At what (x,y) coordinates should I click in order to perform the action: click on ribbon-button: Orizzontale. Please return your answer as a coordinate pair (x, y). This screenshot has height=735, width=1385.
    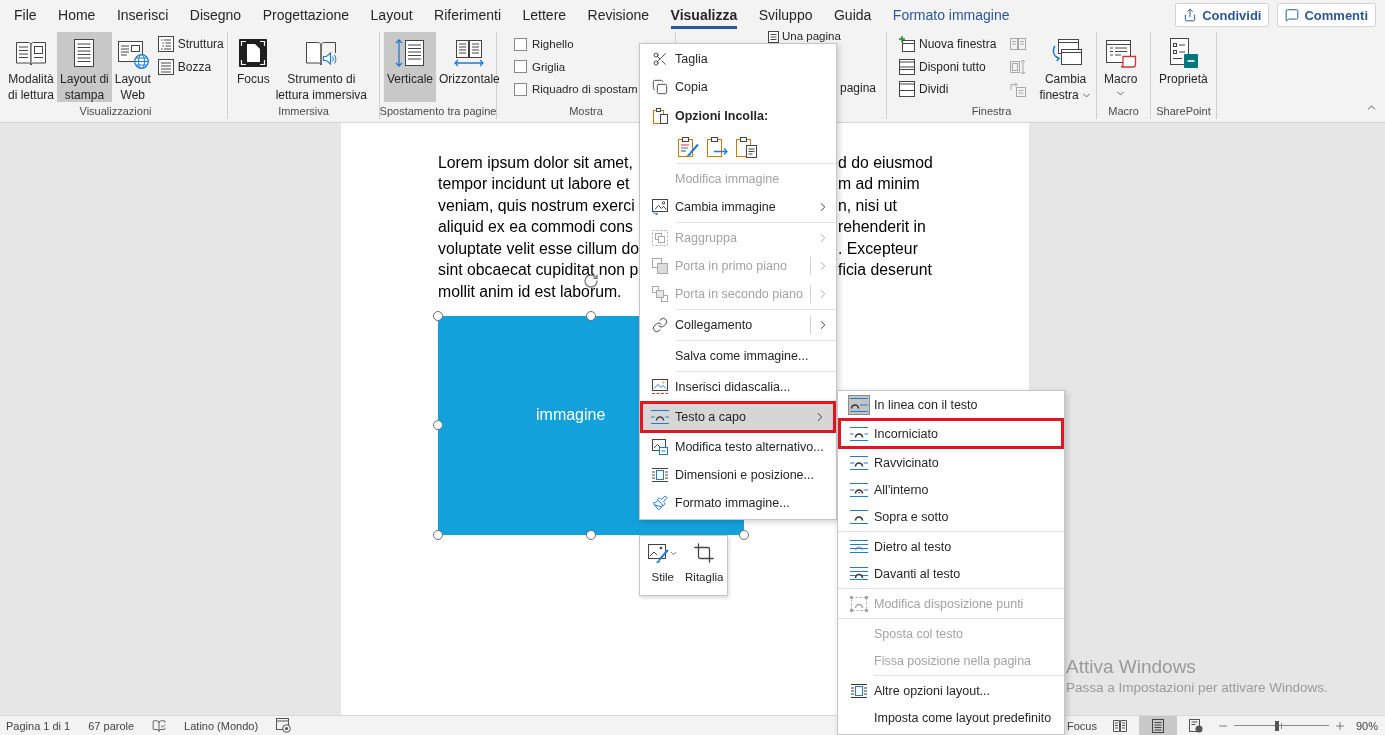
    Looking at the image, I should click on (469, 67).